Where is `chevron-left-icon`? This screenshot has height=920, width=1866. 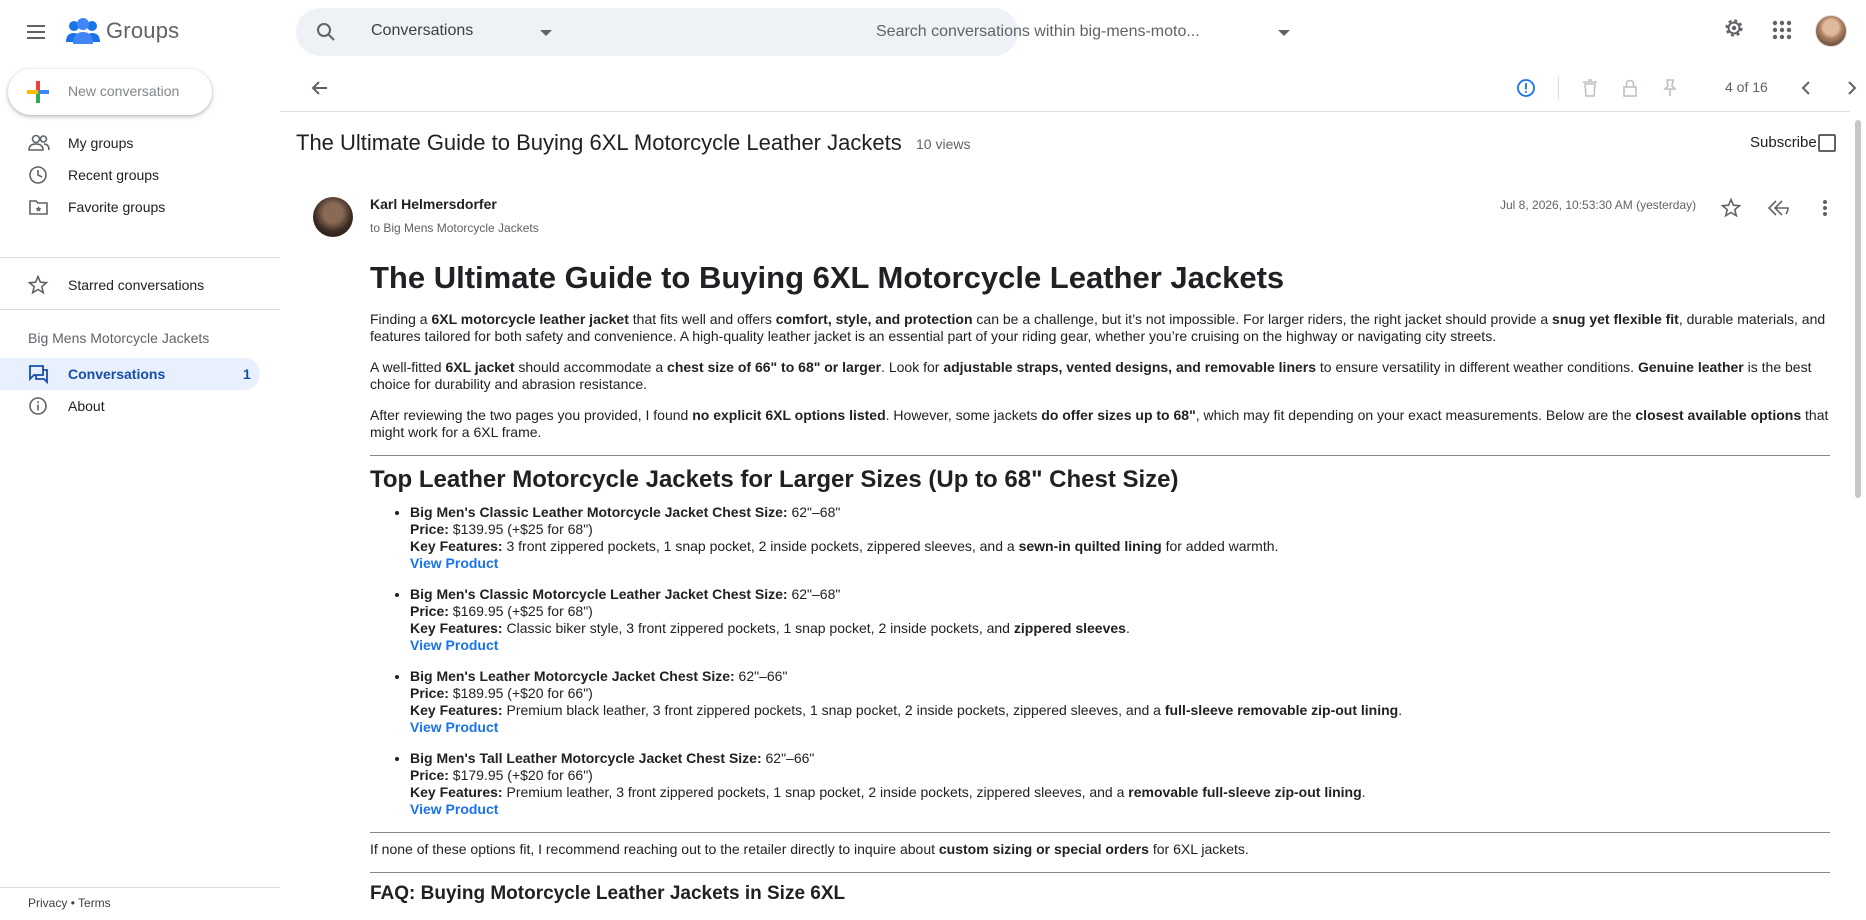
chevron-left-icon is located at coordinates (1806, 88).